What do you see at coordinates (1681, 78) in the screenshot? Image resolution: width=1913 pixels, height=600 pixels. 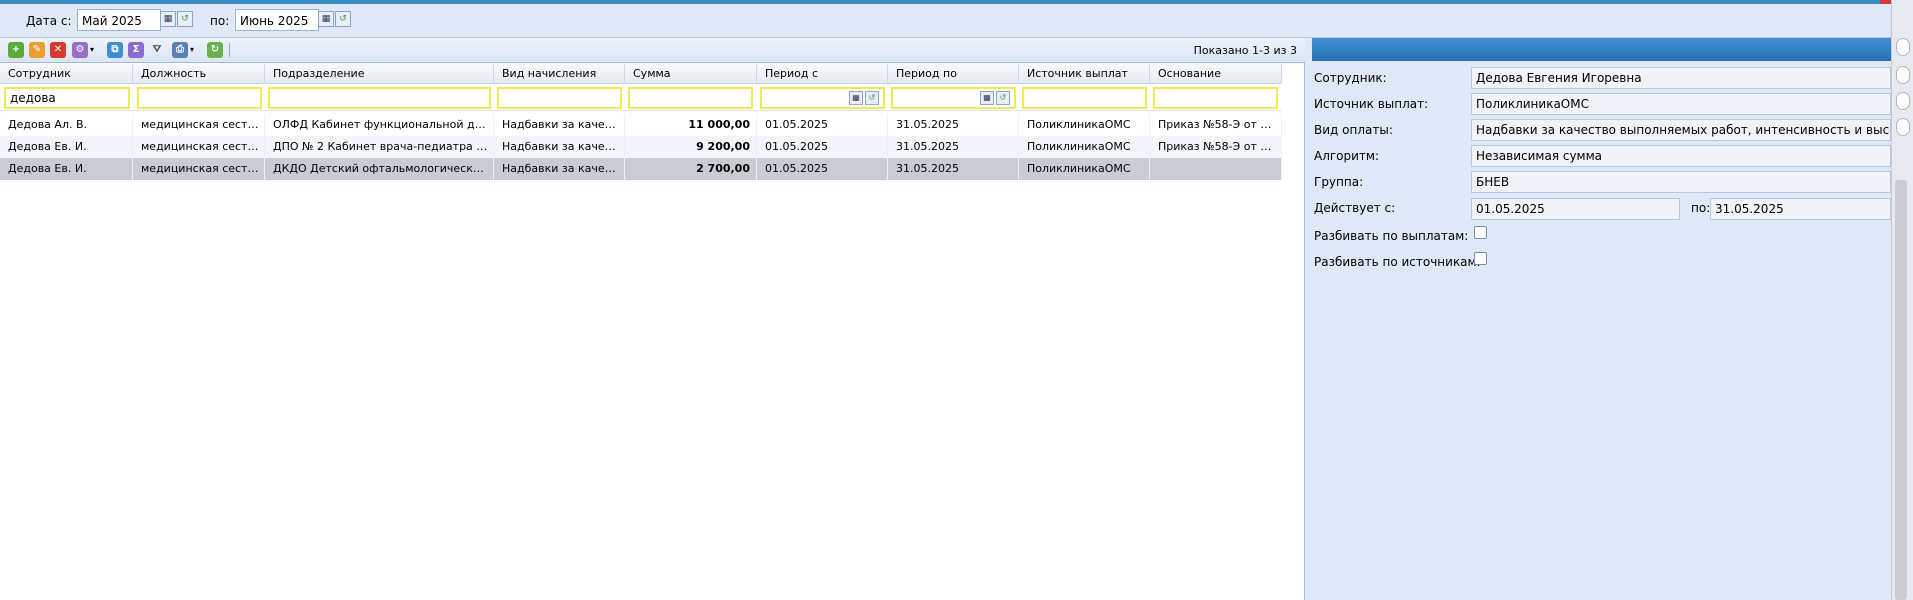 I see `employee-field: Дедова Евгения Игоревна` at bounding box center [1681, 78].